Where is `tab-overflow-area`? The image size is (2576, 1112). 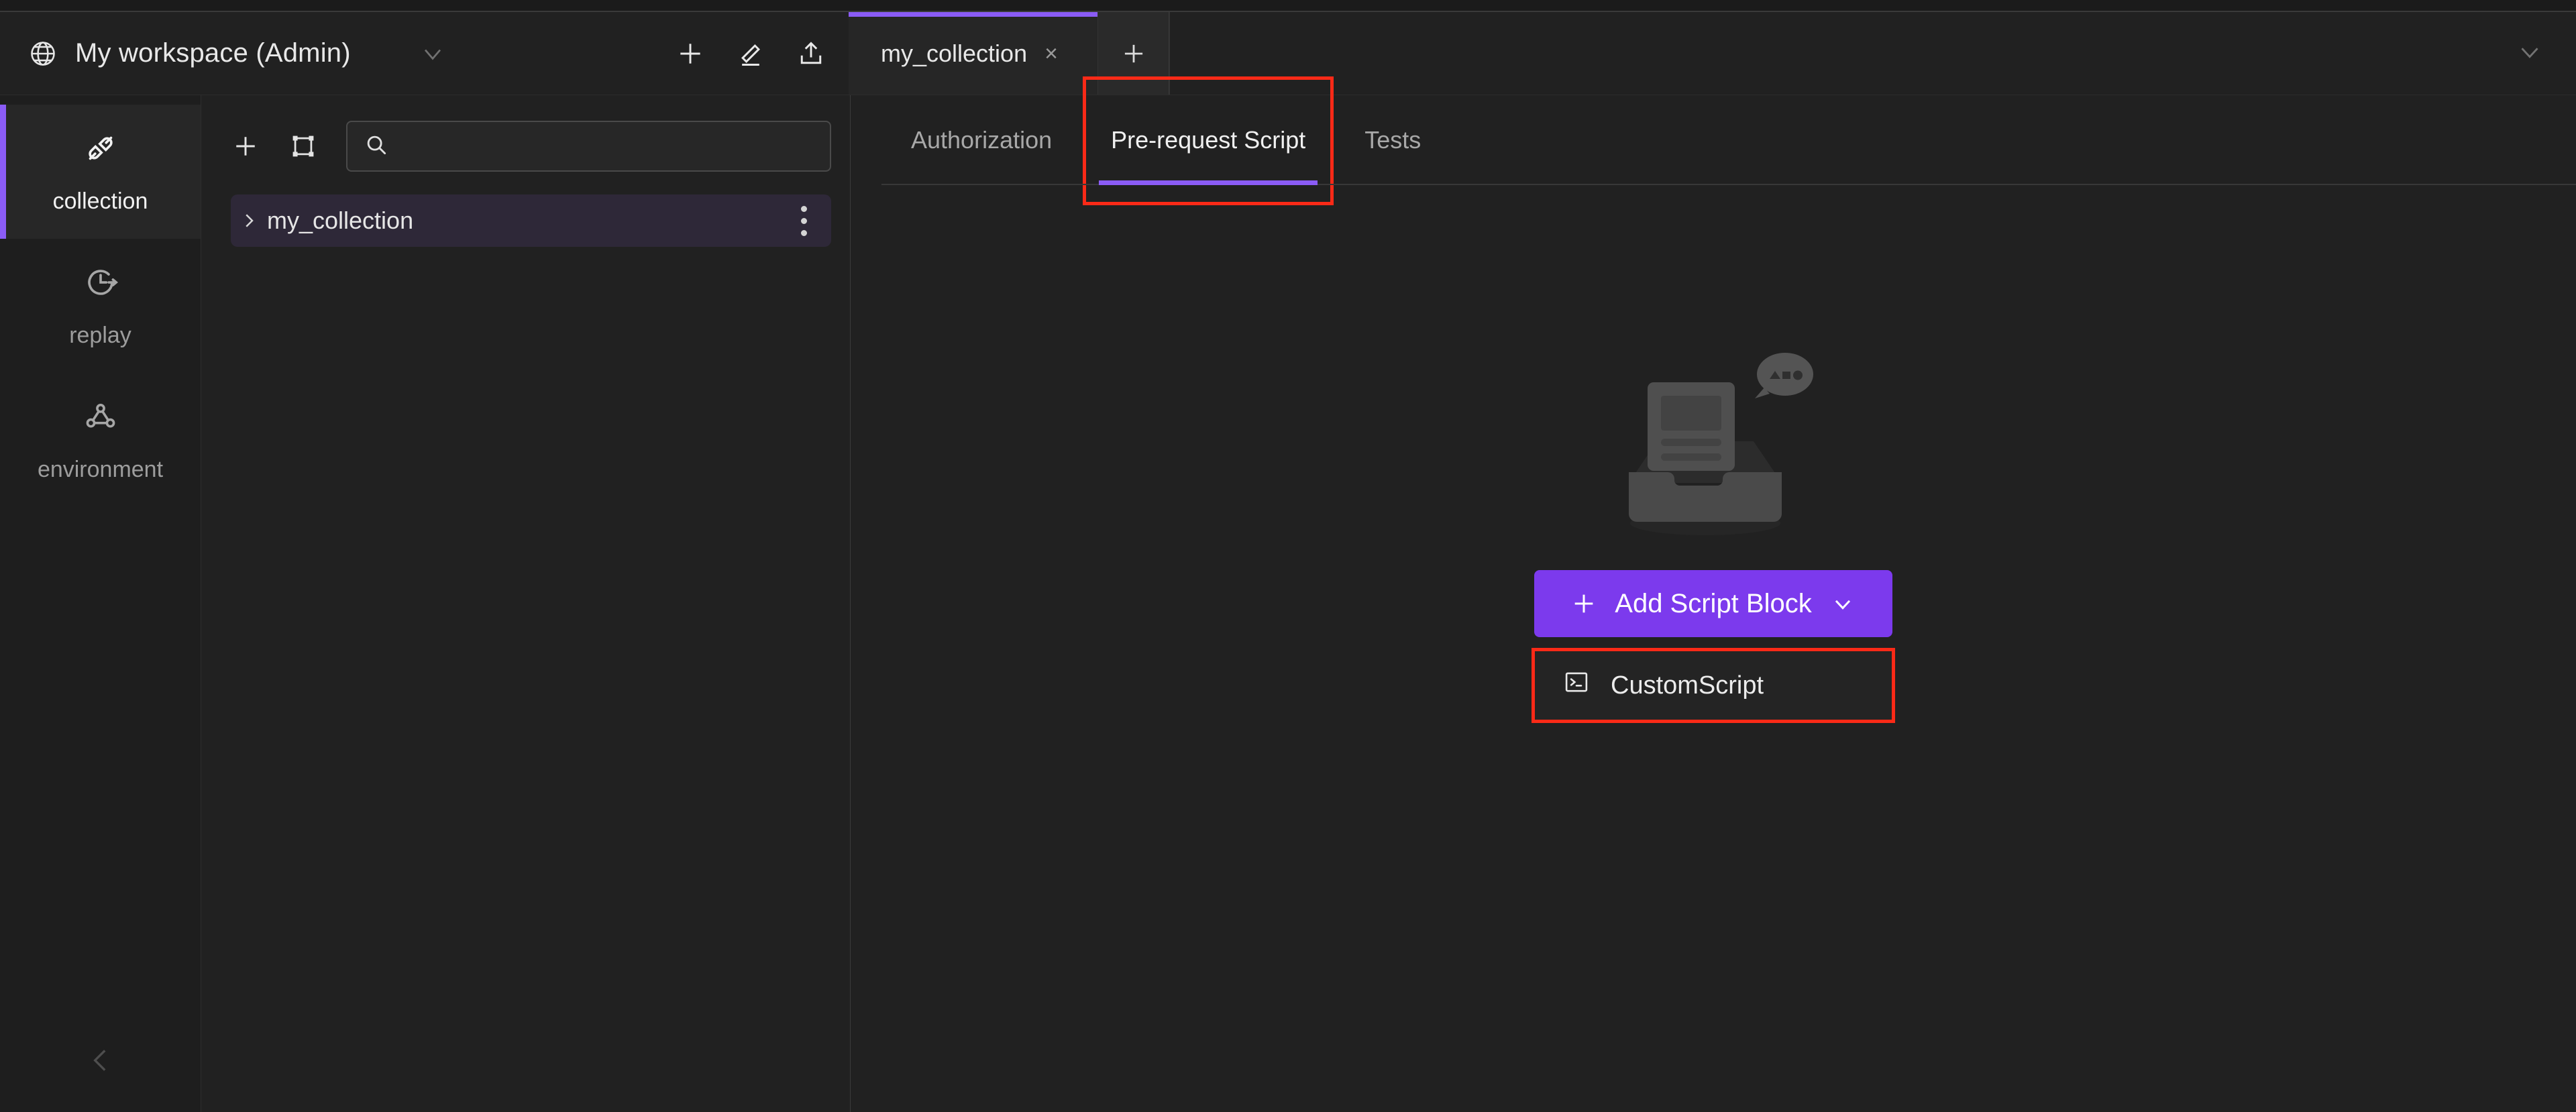 tab-overflow-area is located at coordinates (1872, 53).